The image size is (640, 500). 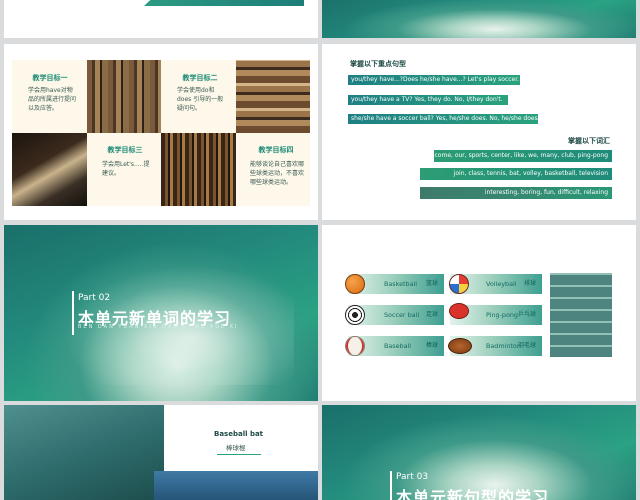 What do you see at coordinates (526, 314) in the screenshot?
I see `sport-chinese: 乒乓球` at bounding box center [526, 314].